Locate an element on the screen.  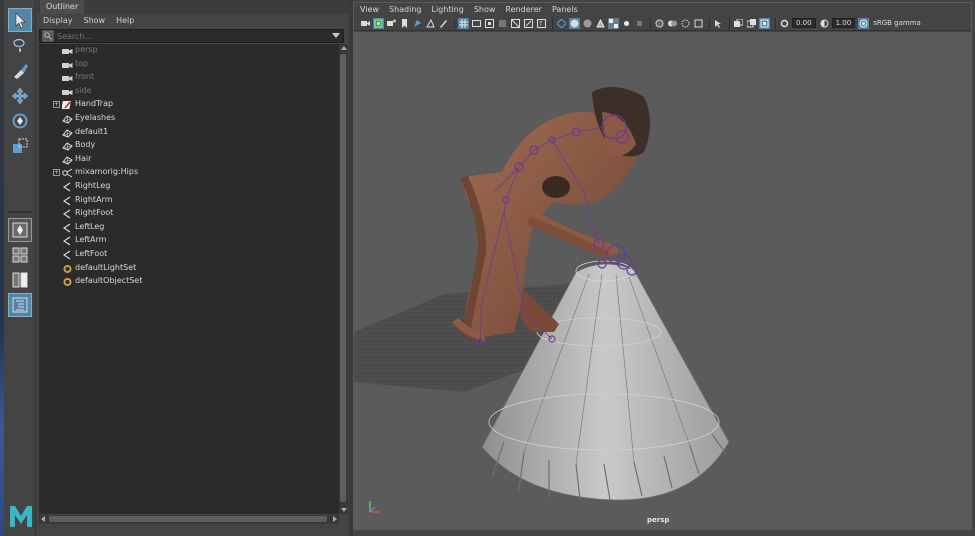
exposure-icon is located at coordinates (784, 23).